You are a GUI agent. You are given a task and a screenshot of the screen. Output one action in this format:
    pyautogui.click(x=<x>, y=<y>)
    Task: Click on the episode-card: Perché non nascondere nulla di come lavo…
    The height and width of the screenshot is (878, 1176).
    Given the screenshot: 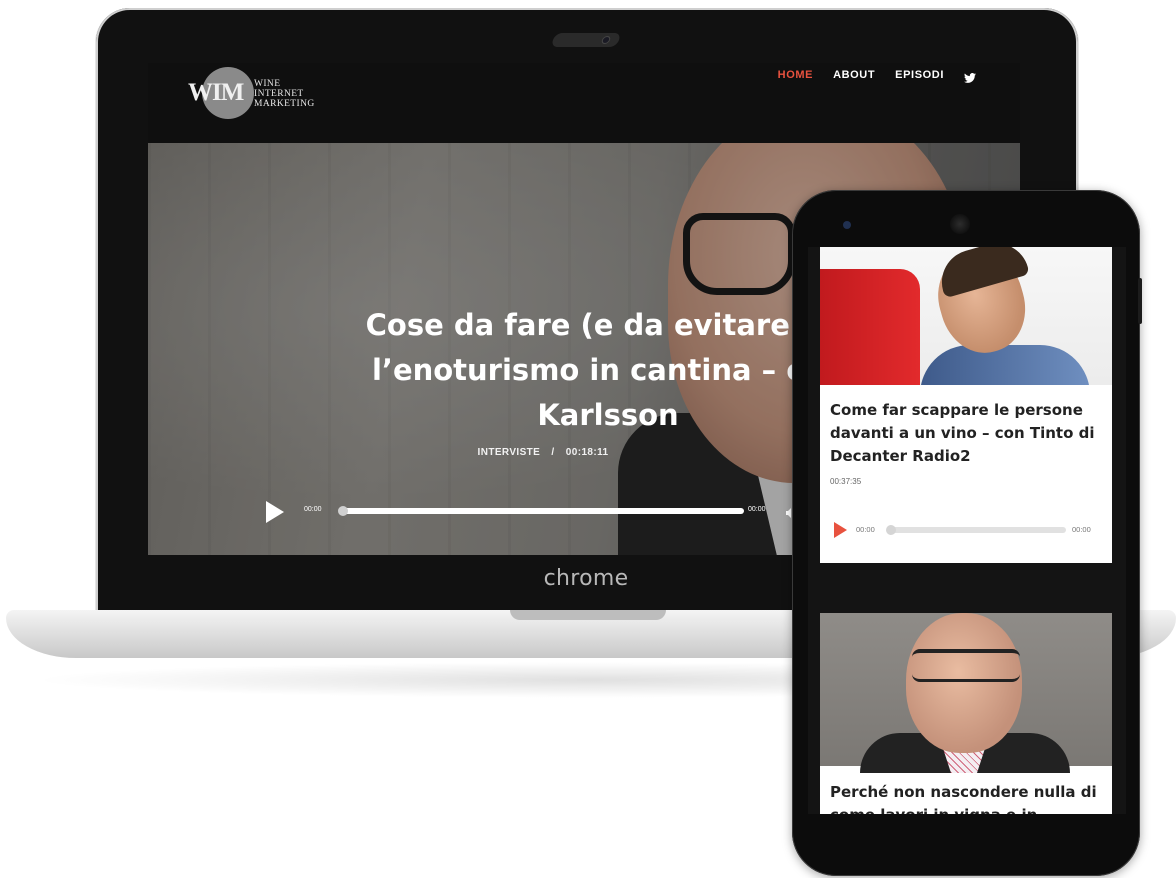 What is the action you would take?
    pyautogui.click(x=966, y=713)
    